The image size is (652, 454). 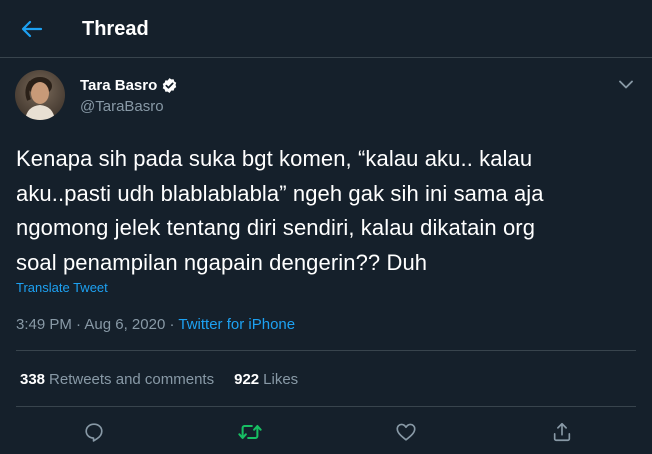 I want to click on retweets-label: Retweets and comments, so click(x=132, y=379).